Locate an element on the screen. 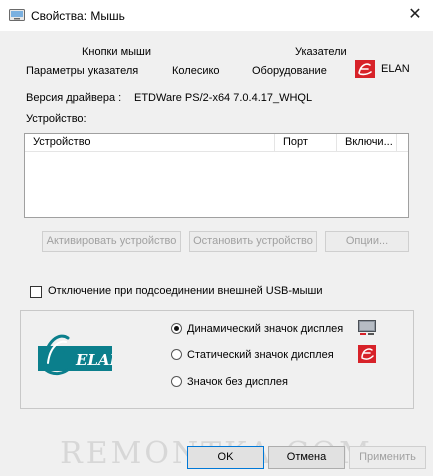 The width and height of the screenshot is (433, 476). static-icon-label: Статический значок дисплея is located at coordinates (260, 355).